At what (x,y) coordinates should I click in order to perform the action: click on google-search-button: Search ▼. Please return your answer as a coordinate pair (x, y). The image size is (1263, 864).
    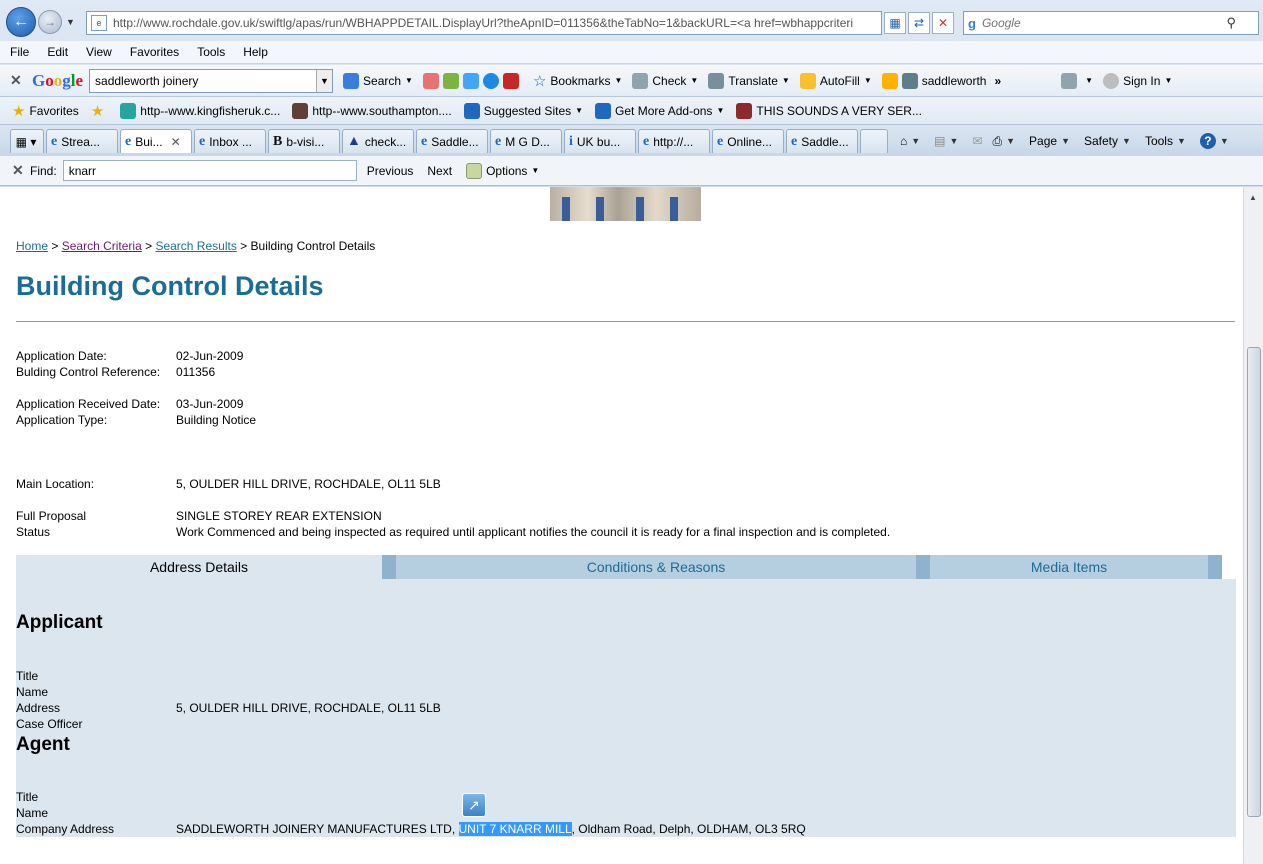
    Looking at the image, I should click on (378, 80).